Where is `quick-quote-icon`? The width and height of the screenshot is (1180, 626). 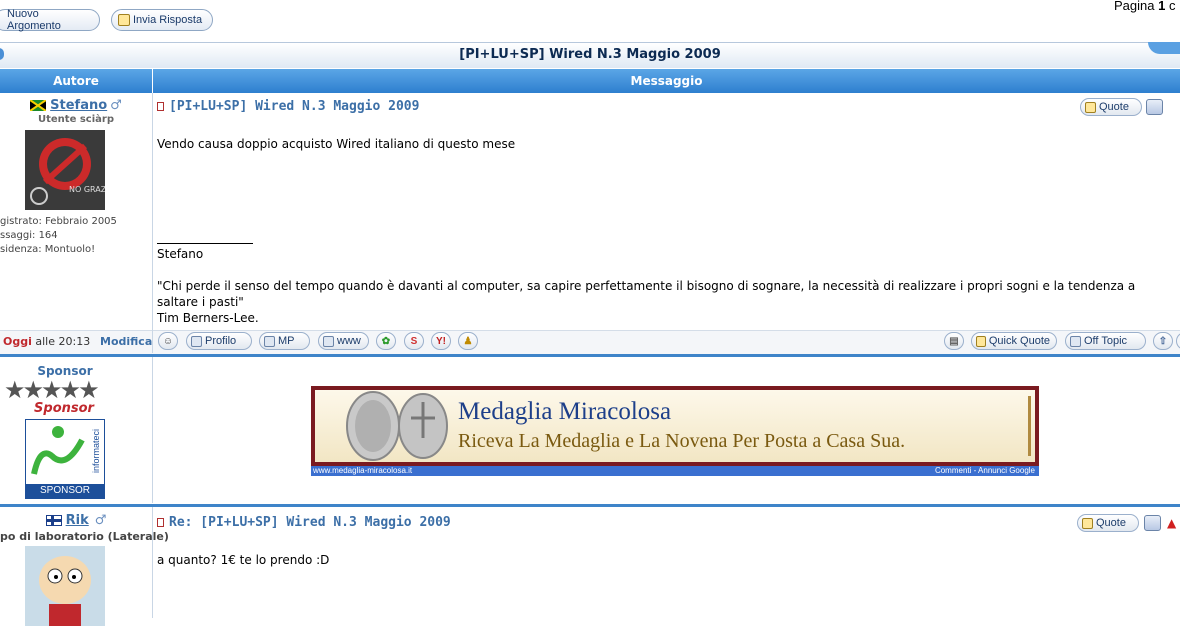
quick-quote-icon is located at coordinates (981, 341).